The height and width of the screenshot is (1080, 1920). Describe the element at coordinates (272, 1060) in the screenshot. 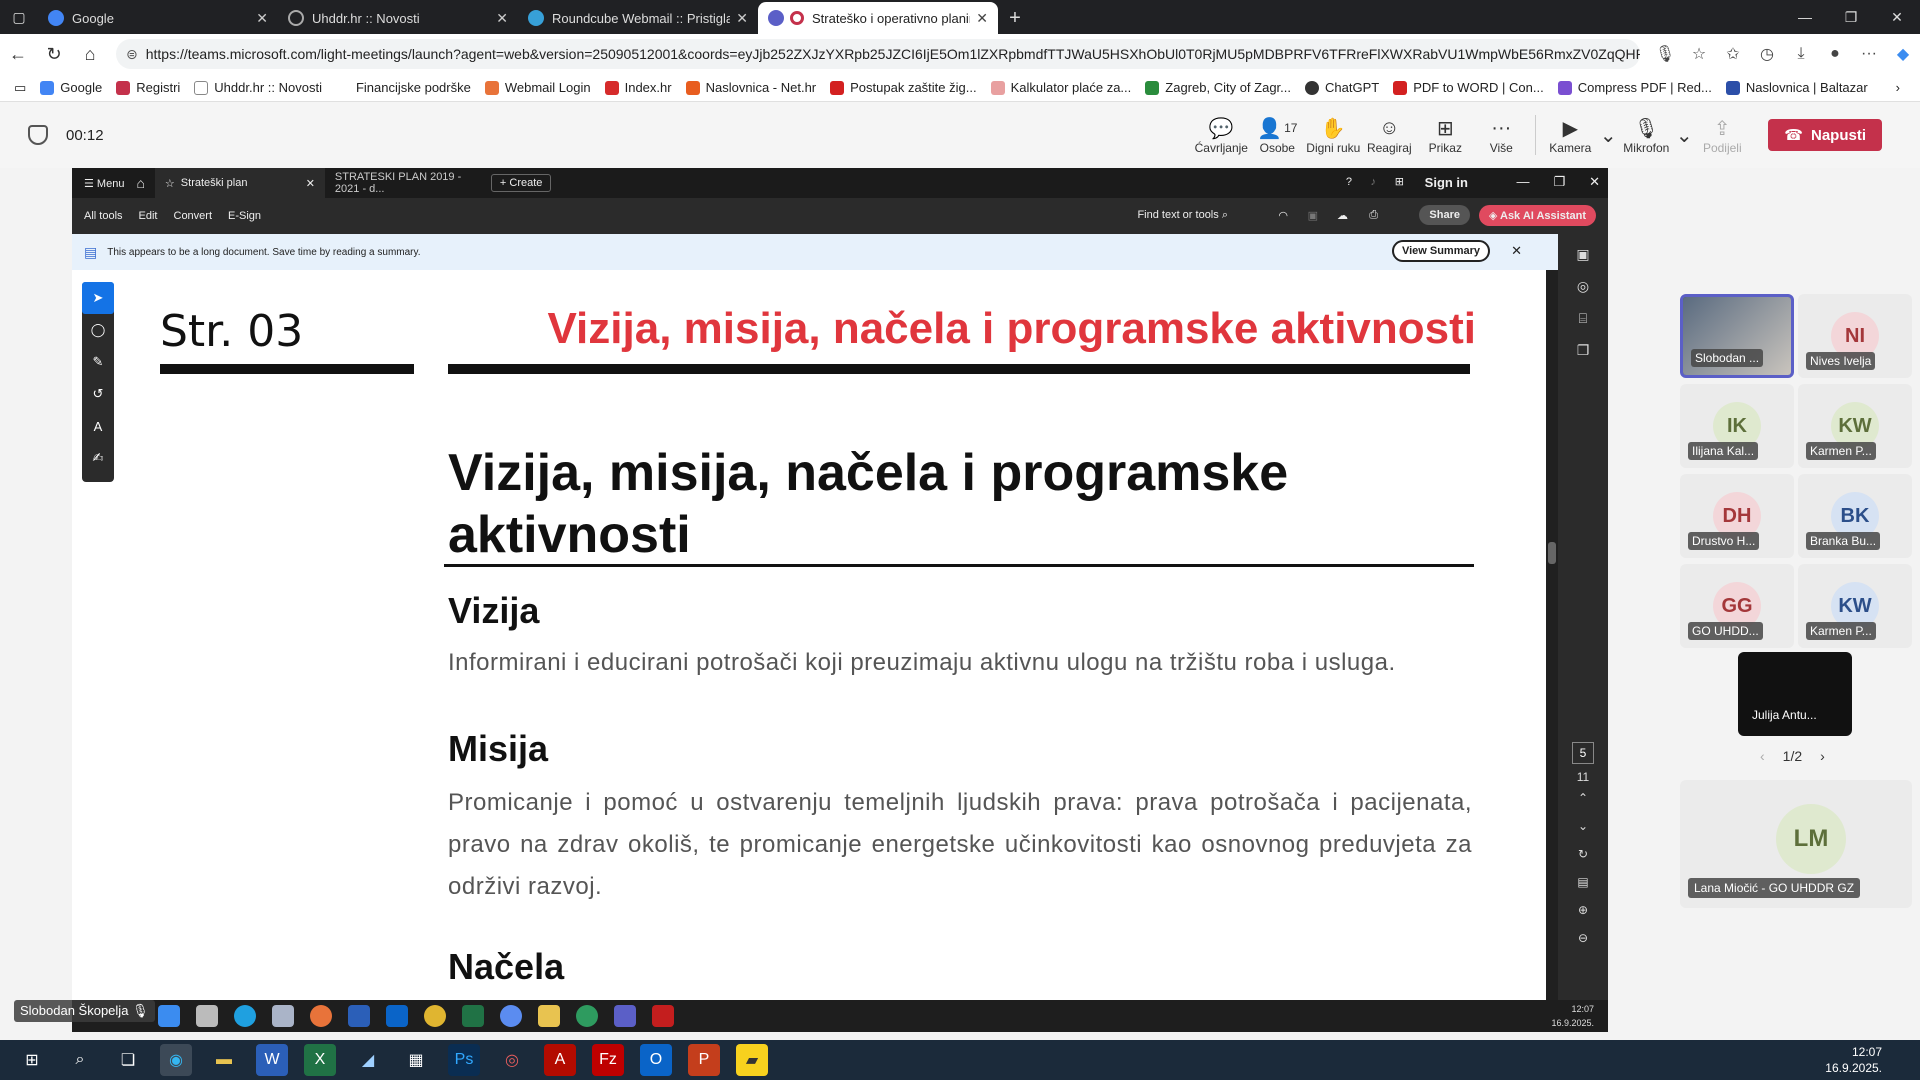

I see `word-icon: W` at that location.